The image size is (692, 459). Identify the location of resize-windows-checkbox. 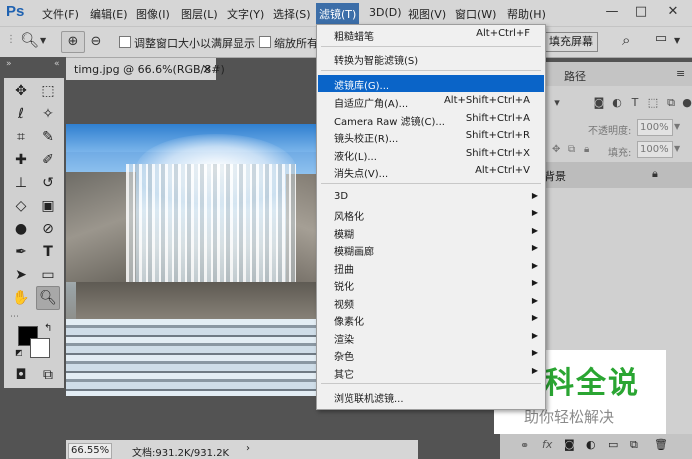
(125, 42).